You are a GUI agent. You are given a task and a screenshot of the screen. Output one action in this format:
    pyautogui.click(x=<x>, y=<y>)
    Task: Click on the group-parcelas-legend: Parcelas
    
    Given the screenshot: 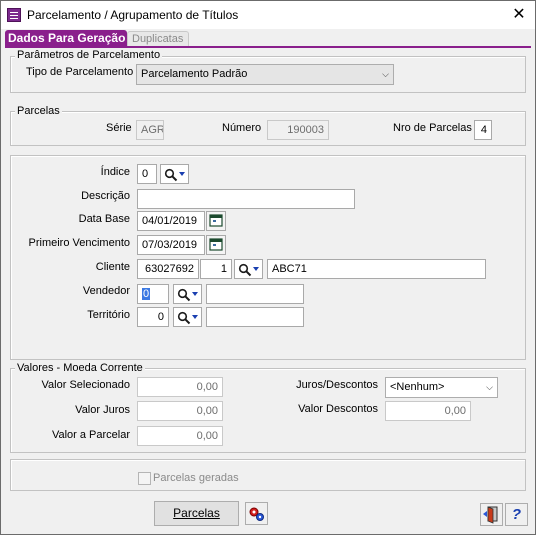 What is the action you would take?
    pyautogui.click(x=38, y=111)
    